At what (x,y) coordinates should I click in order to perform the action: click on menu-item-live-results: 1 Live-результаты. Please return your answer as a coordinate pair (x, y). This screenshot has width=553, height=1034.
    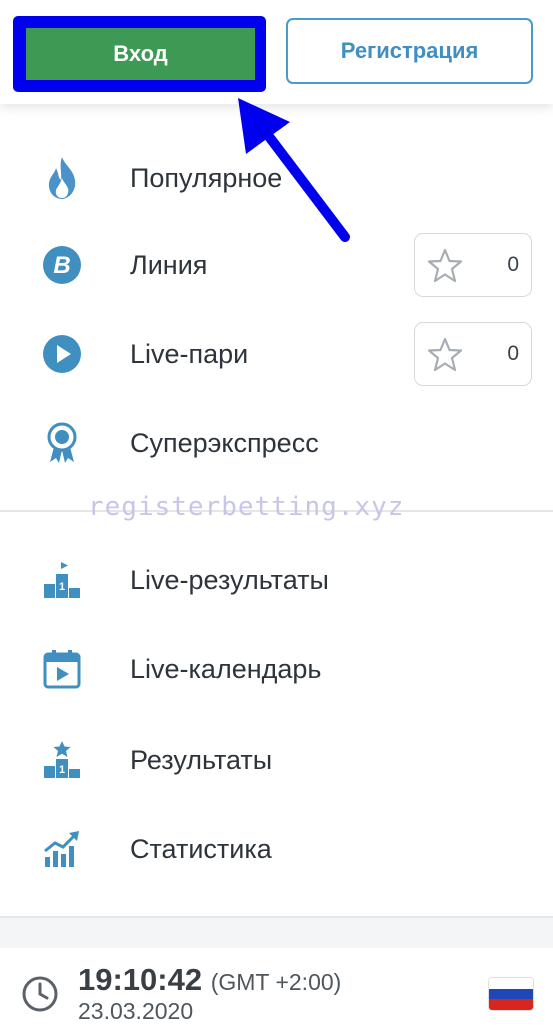
    Looking at the image, I should click on (276, 580).